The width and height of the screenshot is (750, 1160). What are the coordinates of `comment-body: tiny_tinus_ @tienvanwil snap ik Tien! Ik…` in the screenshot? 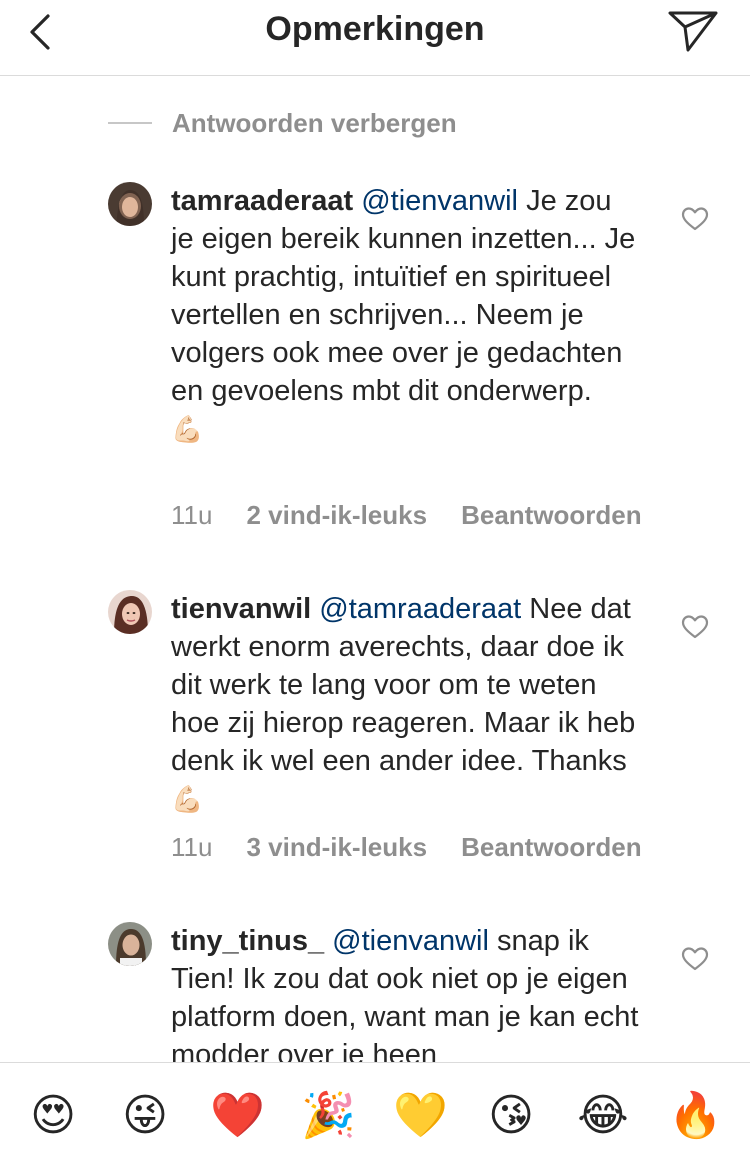 It's located at (406, 992).